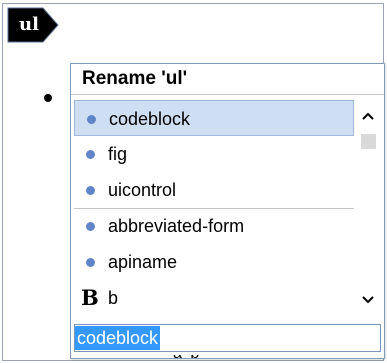 The width and height of the screenshot is (387, 363). I want to click on list-scrollbar, so click(367, 208).